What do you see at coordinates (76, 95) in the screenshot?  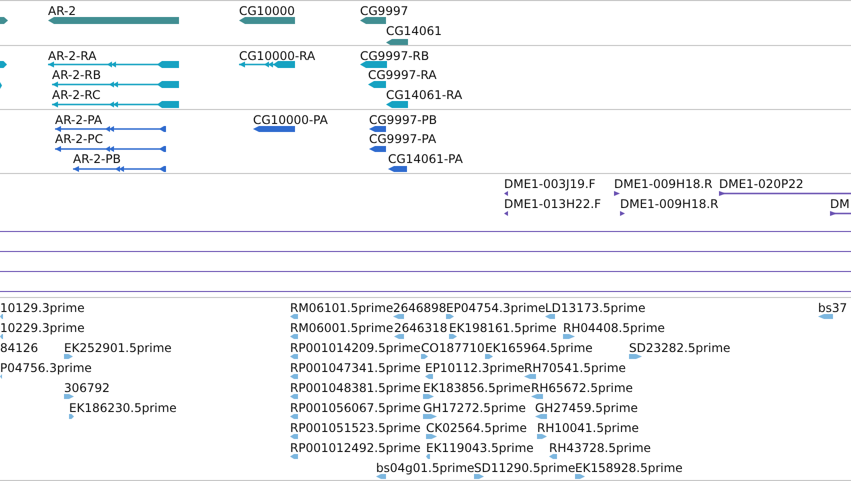 I see `feature-label: AR-2-RC` at bounding box center [76, 95].